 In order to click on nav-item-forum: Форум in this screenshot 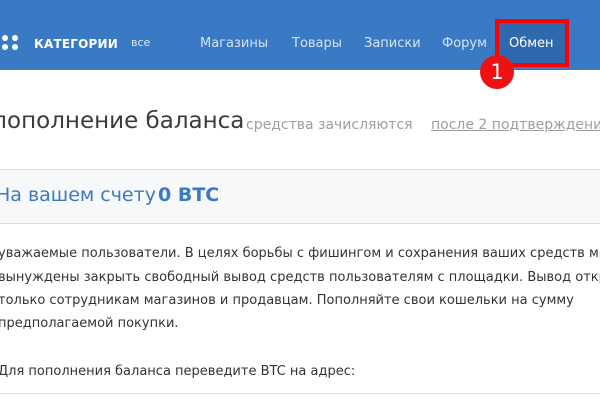, I will do `click(464, 43)`.